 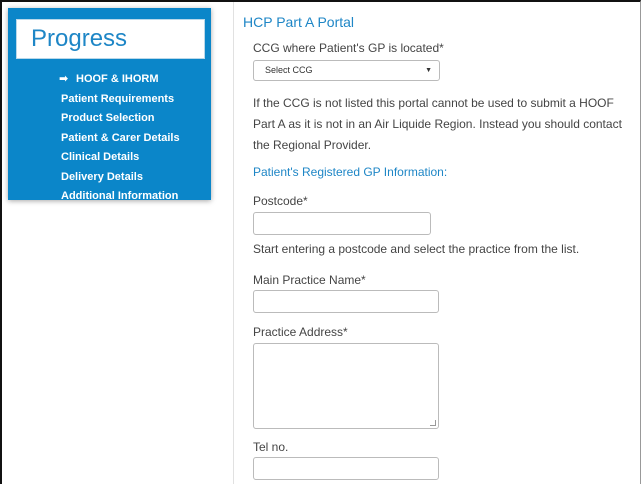 What do you see at coordinates (120, 119) in the screenshot?
I see `progress-item-product-selection: Product Selection` at bounding box center [120, 119].